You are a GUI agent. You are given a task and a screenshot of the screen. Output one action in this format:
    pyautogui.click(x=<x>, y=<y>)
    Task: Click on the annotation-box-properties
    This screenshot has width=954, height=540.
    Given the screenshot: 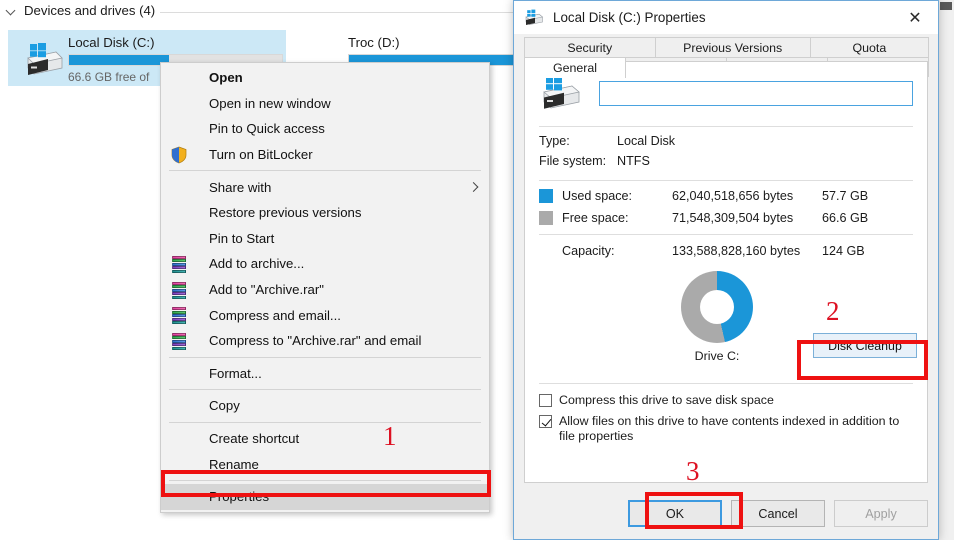 What is the action you would take?
    pyautogui.click(x=326, y=483)
    